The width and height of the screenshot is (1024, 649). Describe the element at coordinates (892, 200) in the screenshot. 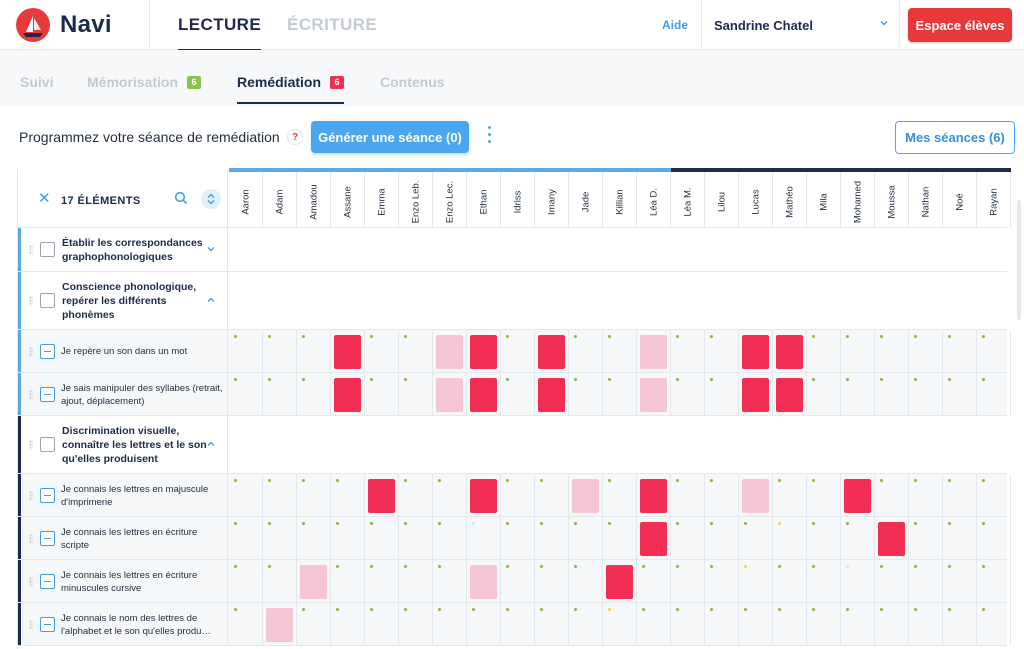

I see `student-column-header: Moussa` at that location.